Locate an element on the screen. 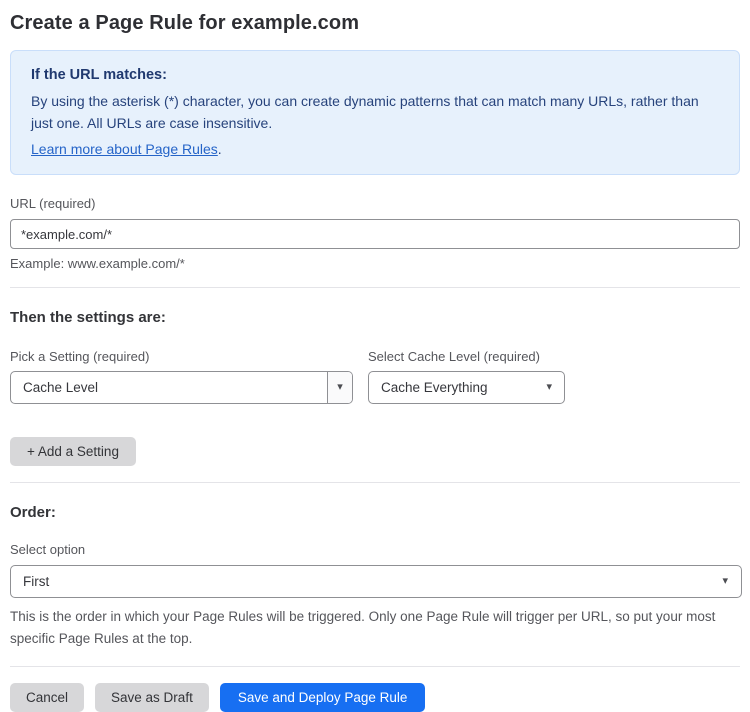  learn-more-link: Learn more about Page Rules is located at coordinates (124, 149).